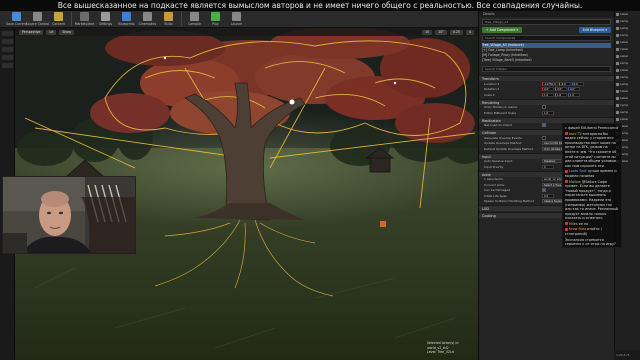 Image resolution: width=640 pixels, height=360 pixels. What do you see at coordinates (494, 184) in the screenshot?
I see `property-name: Convert Actor` at bounding box center [494, 184].